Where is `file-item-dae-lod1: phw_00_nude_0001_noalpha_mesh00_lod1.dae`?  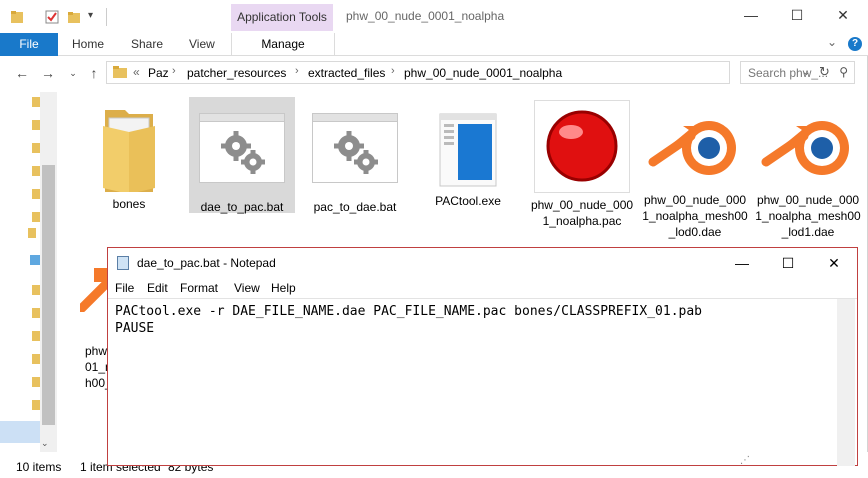
file-item-dae-lod1: phw_00_nude_0001_noalpha_mesh00_lod1.dae is located at coordinates (808, 170).